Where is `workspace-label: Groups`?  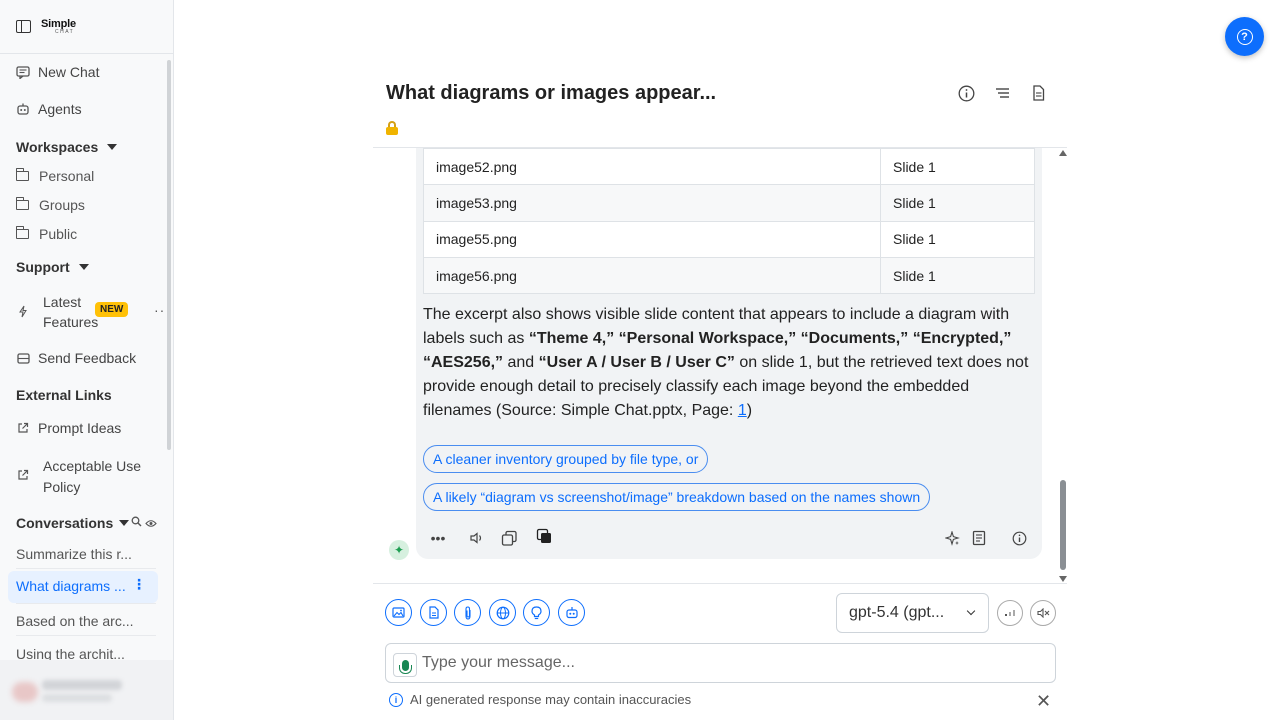 workspace-label: Groups is located at coordinates (62, 205).